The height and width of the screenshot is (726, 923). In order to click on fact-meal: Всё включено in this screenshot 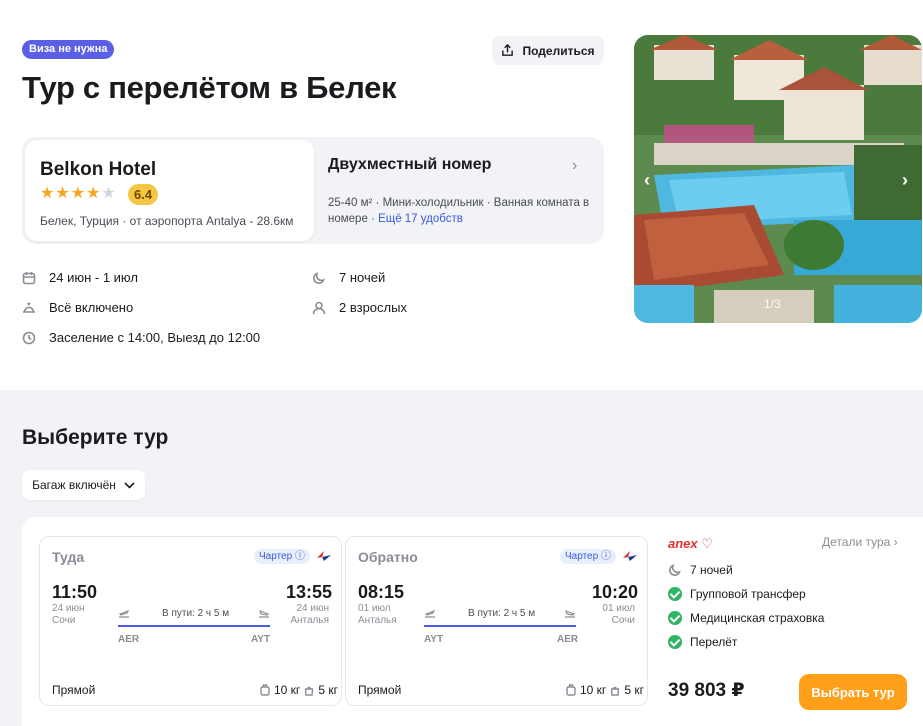, I will do `click(77, 307)`.